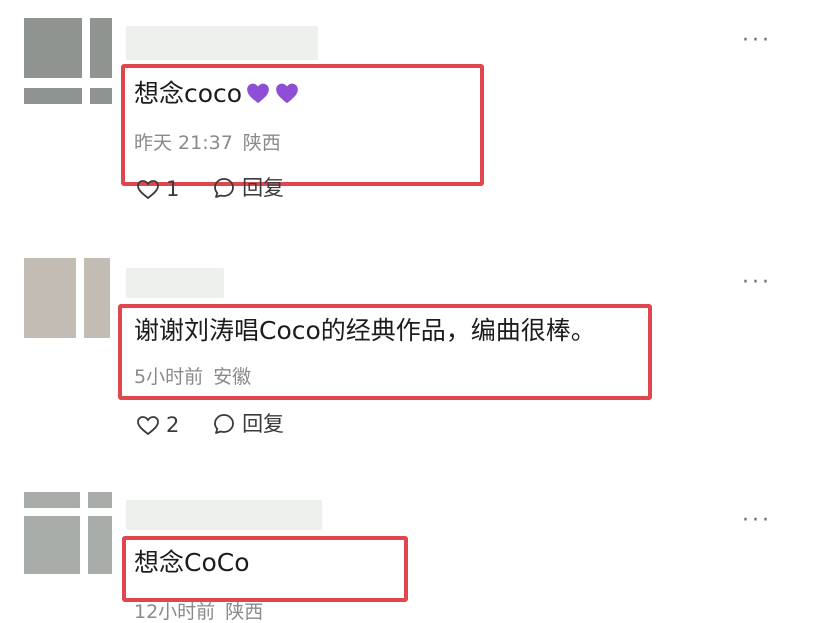  I want to click on comment-text-label: 想念CoCo, so click(192, 562).